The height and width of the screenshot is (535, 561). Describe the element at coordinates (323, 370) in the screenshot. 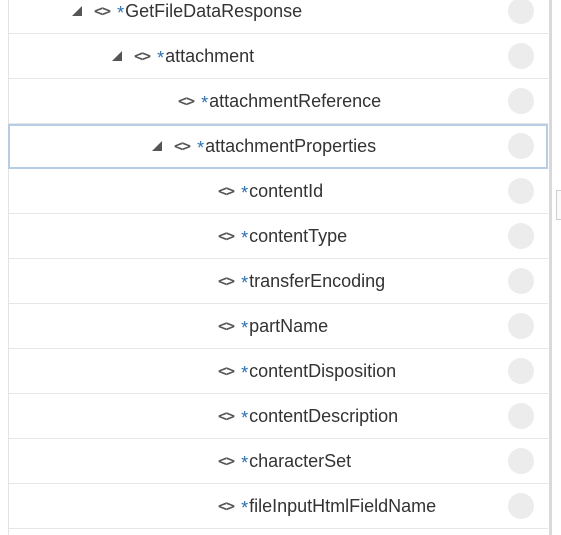

I see `tree-row-label: contentDisposition` at that location.